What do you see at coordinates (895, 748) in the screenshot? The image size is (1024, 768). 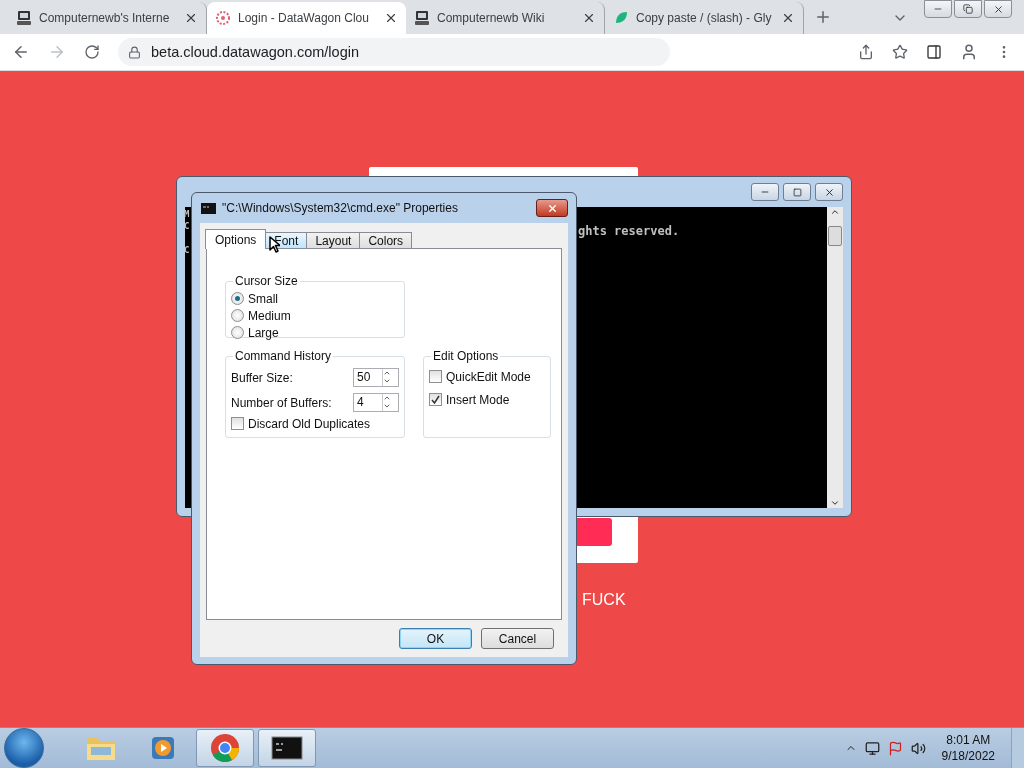 I see `flag-icon` at bounding box center [895, 748].